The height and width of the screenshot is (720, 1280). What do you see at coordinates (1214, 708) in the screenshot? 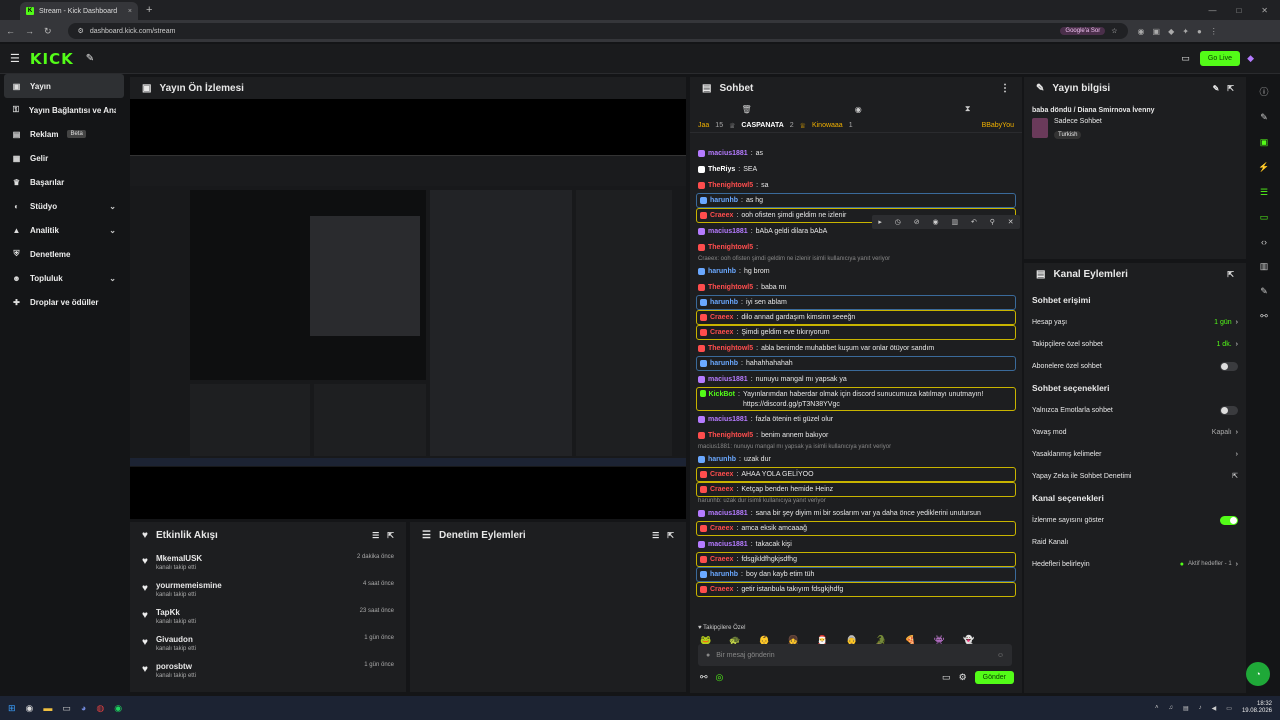
I see `volume-icon: ◀` at bounding box center [1214, 708].